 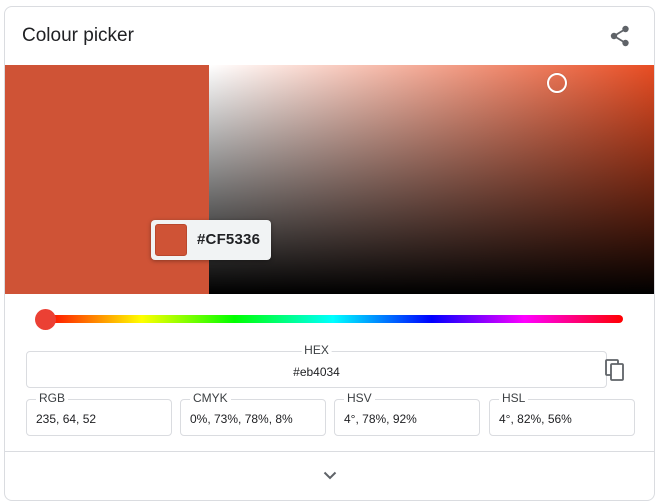 I want to click on tooltip-hex-value: #CF5336, so click(x=229, y=239).